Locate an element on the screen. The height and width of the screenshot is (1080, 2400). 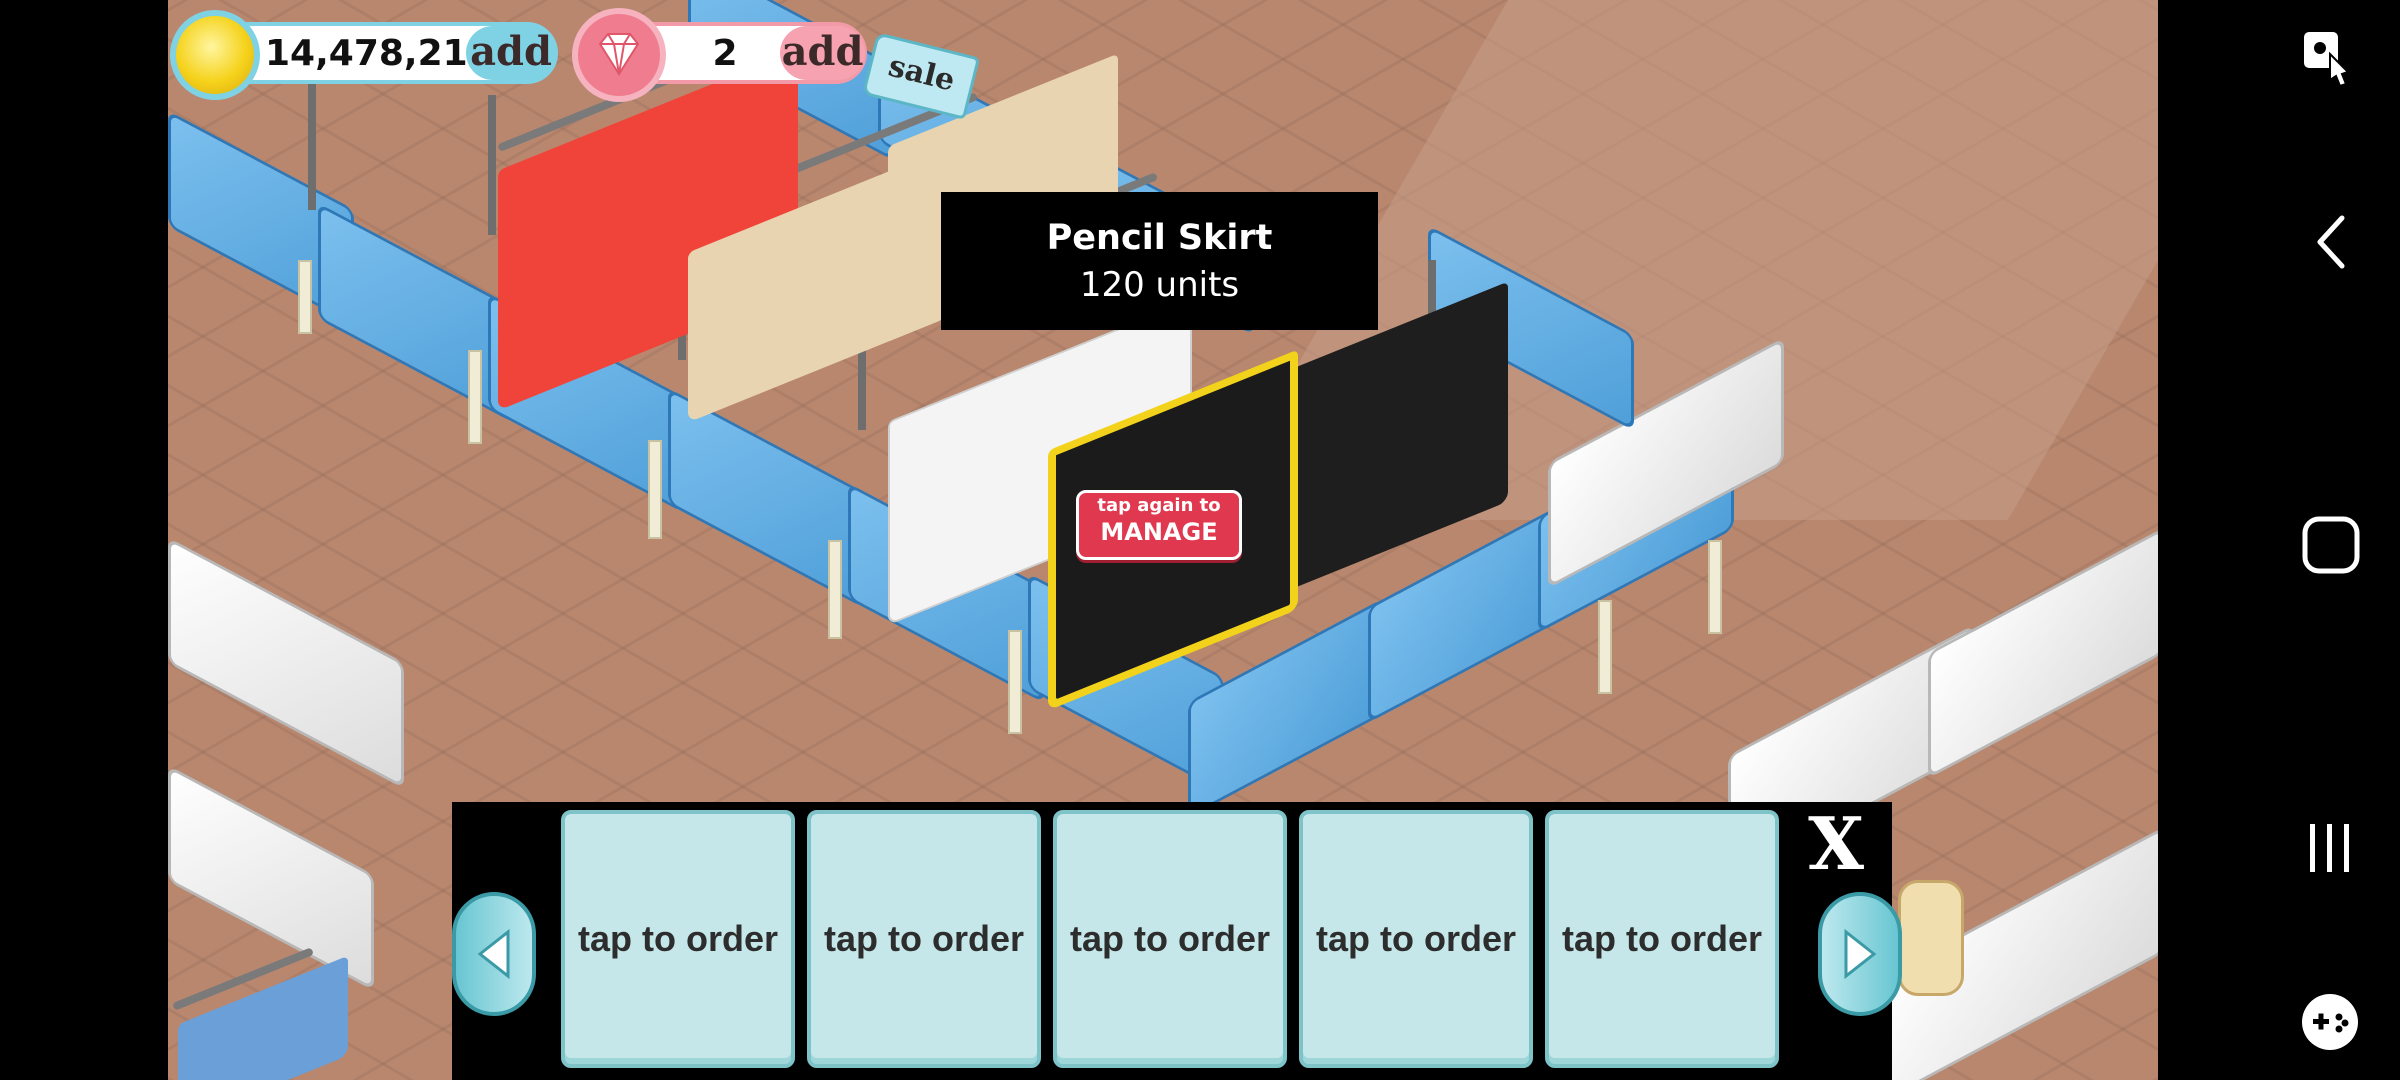
counter-segment is located at coordinates (416, 313).